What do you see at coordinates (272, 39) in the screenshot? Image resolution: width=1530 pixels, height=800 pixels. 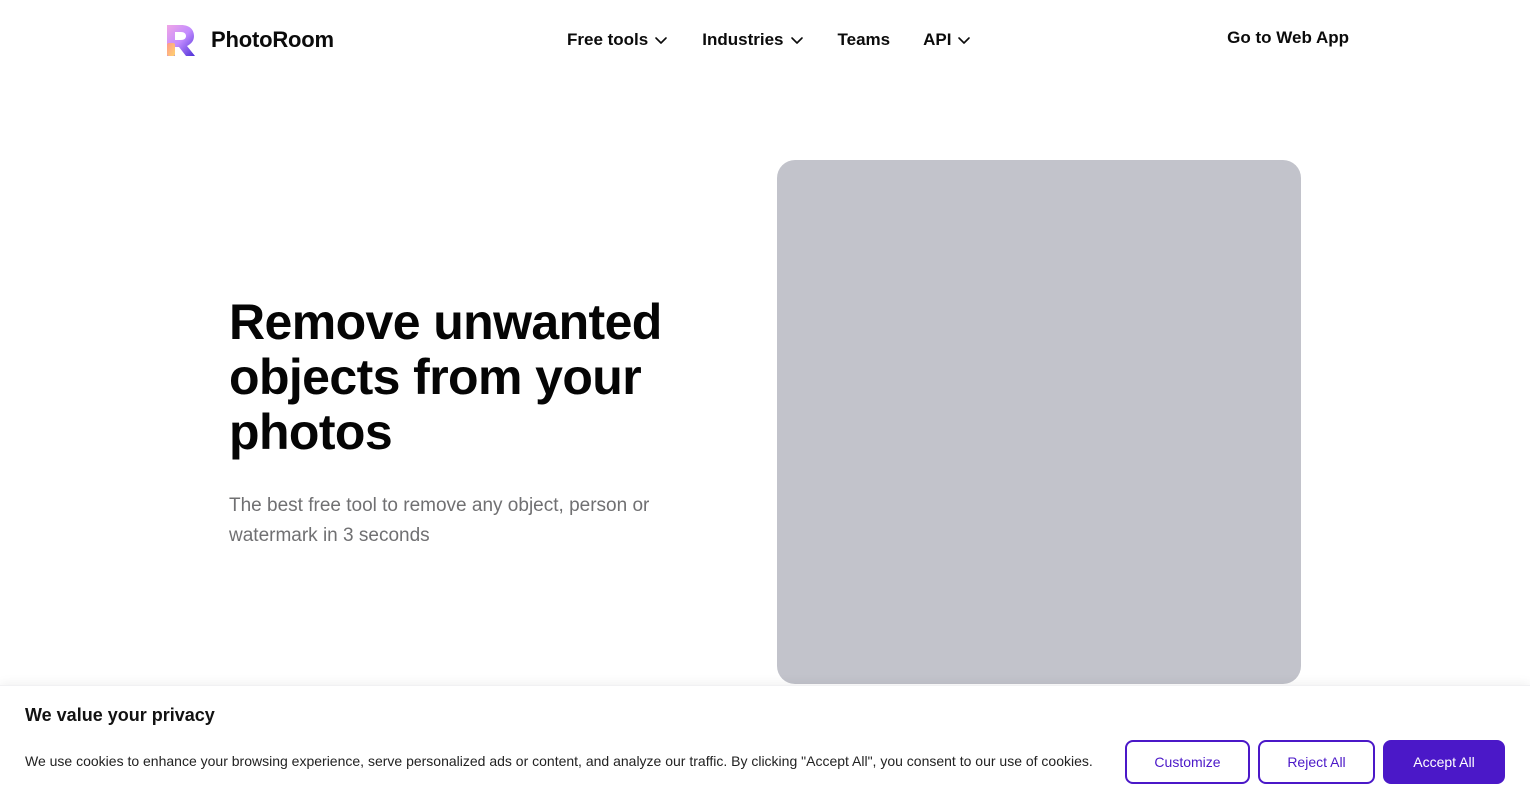 I see `brand-name: PhotoRoom` at bounding box center [272, 39].